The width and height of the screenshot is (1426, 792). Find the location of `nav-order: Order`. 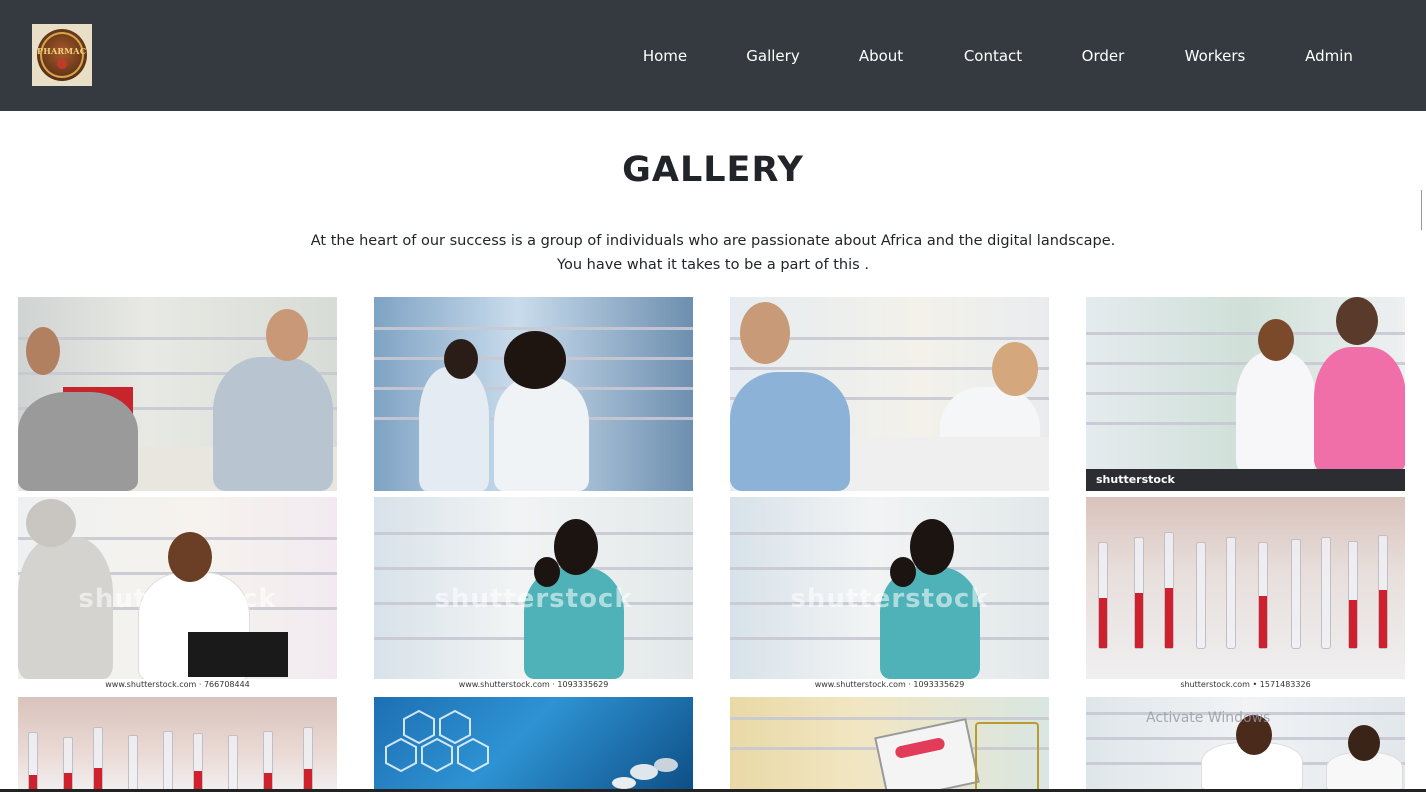

nav-order: Order is located at coordinates (1103, 56).